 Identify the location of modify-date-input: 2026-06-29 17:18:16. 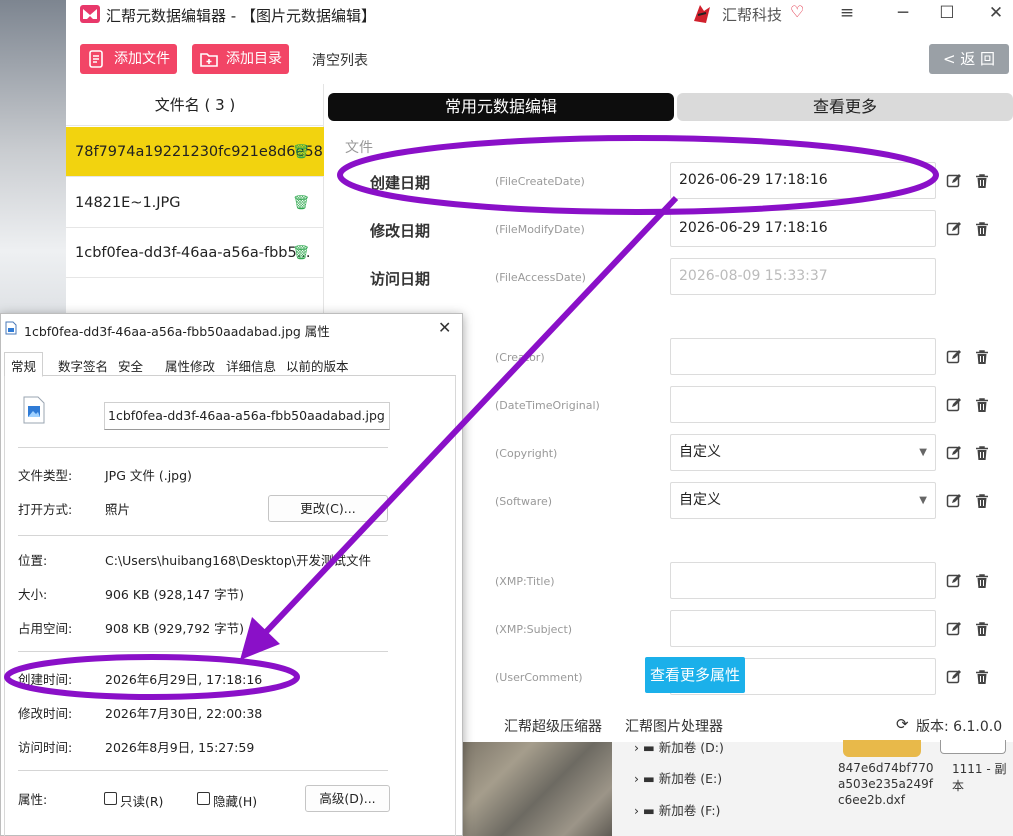
(803, 228).